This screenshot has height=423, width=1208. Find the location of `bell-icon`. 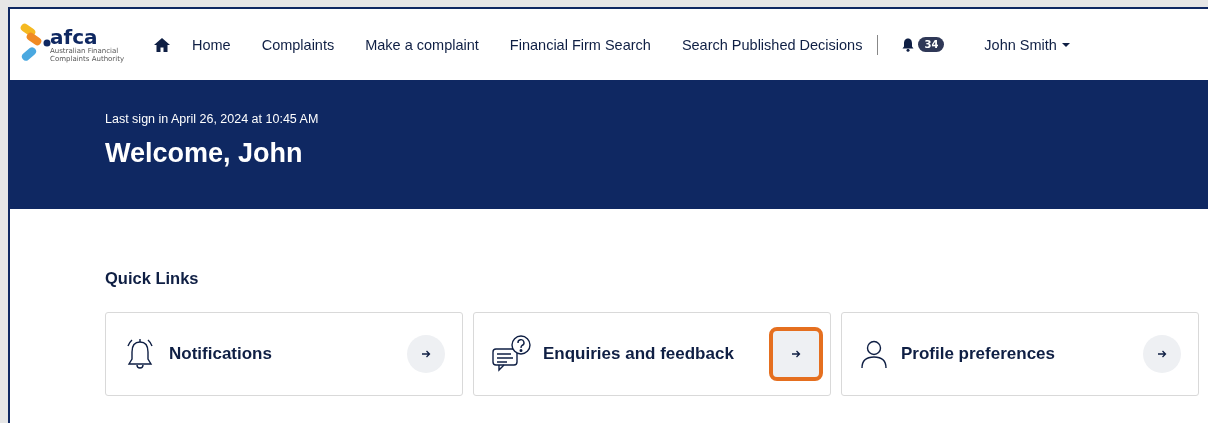

bell-icon is located at coordinates (908, 44).